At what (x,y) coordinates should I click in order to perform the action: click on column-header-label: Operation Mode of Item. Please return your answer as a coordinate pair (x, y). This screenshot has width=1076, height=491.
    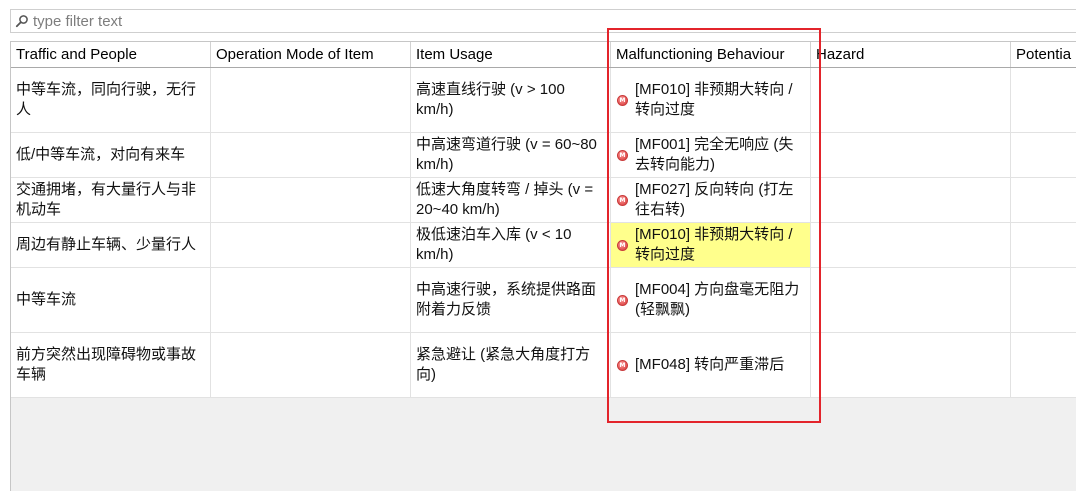
    Looking at the image, I should click on (295, 54).